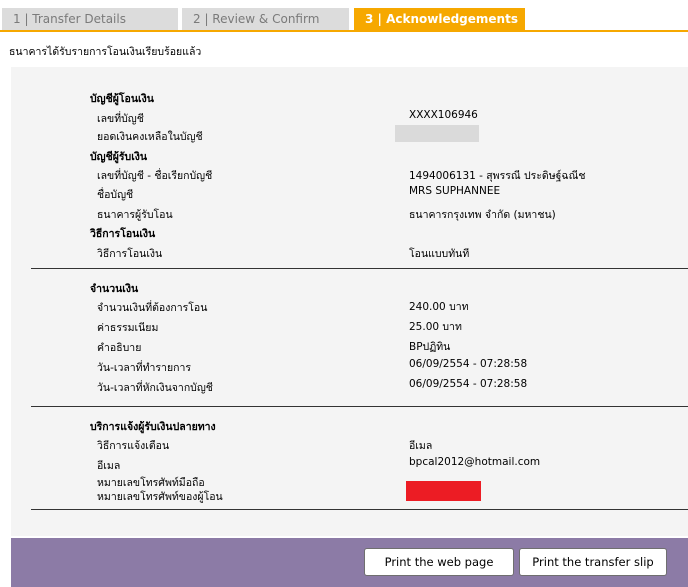 This screenshot has width=688, height=587. Describe the element at coordinates (430, 347) in the screenshot. I see `description-value: BPปฏิทิน` at that location.